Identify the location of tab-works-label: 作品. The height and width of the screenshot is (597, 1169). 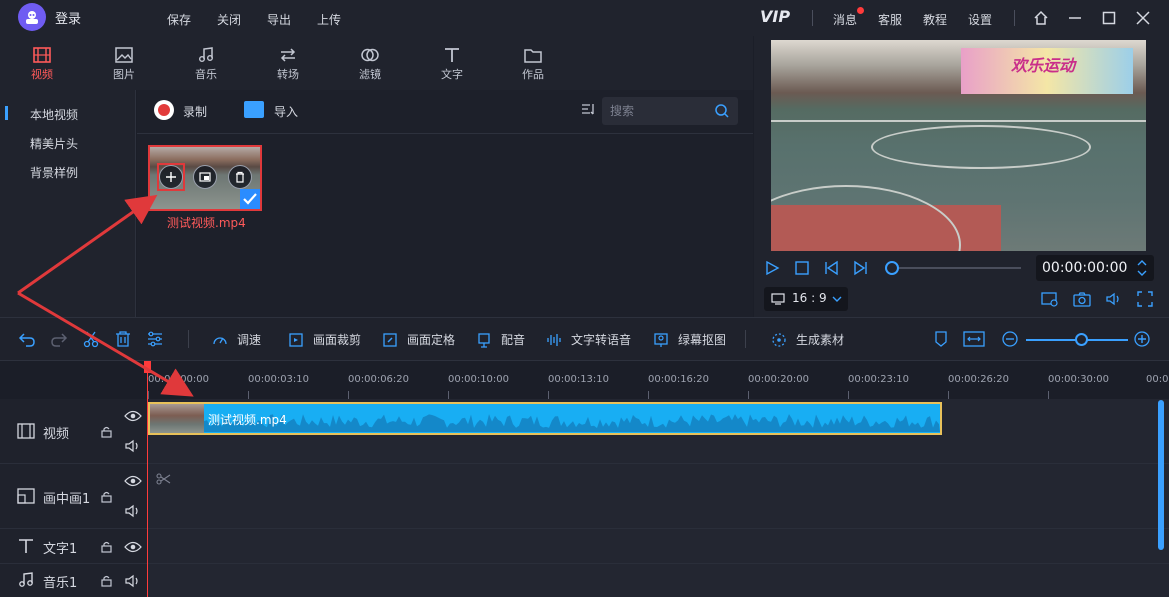
(533, 74).